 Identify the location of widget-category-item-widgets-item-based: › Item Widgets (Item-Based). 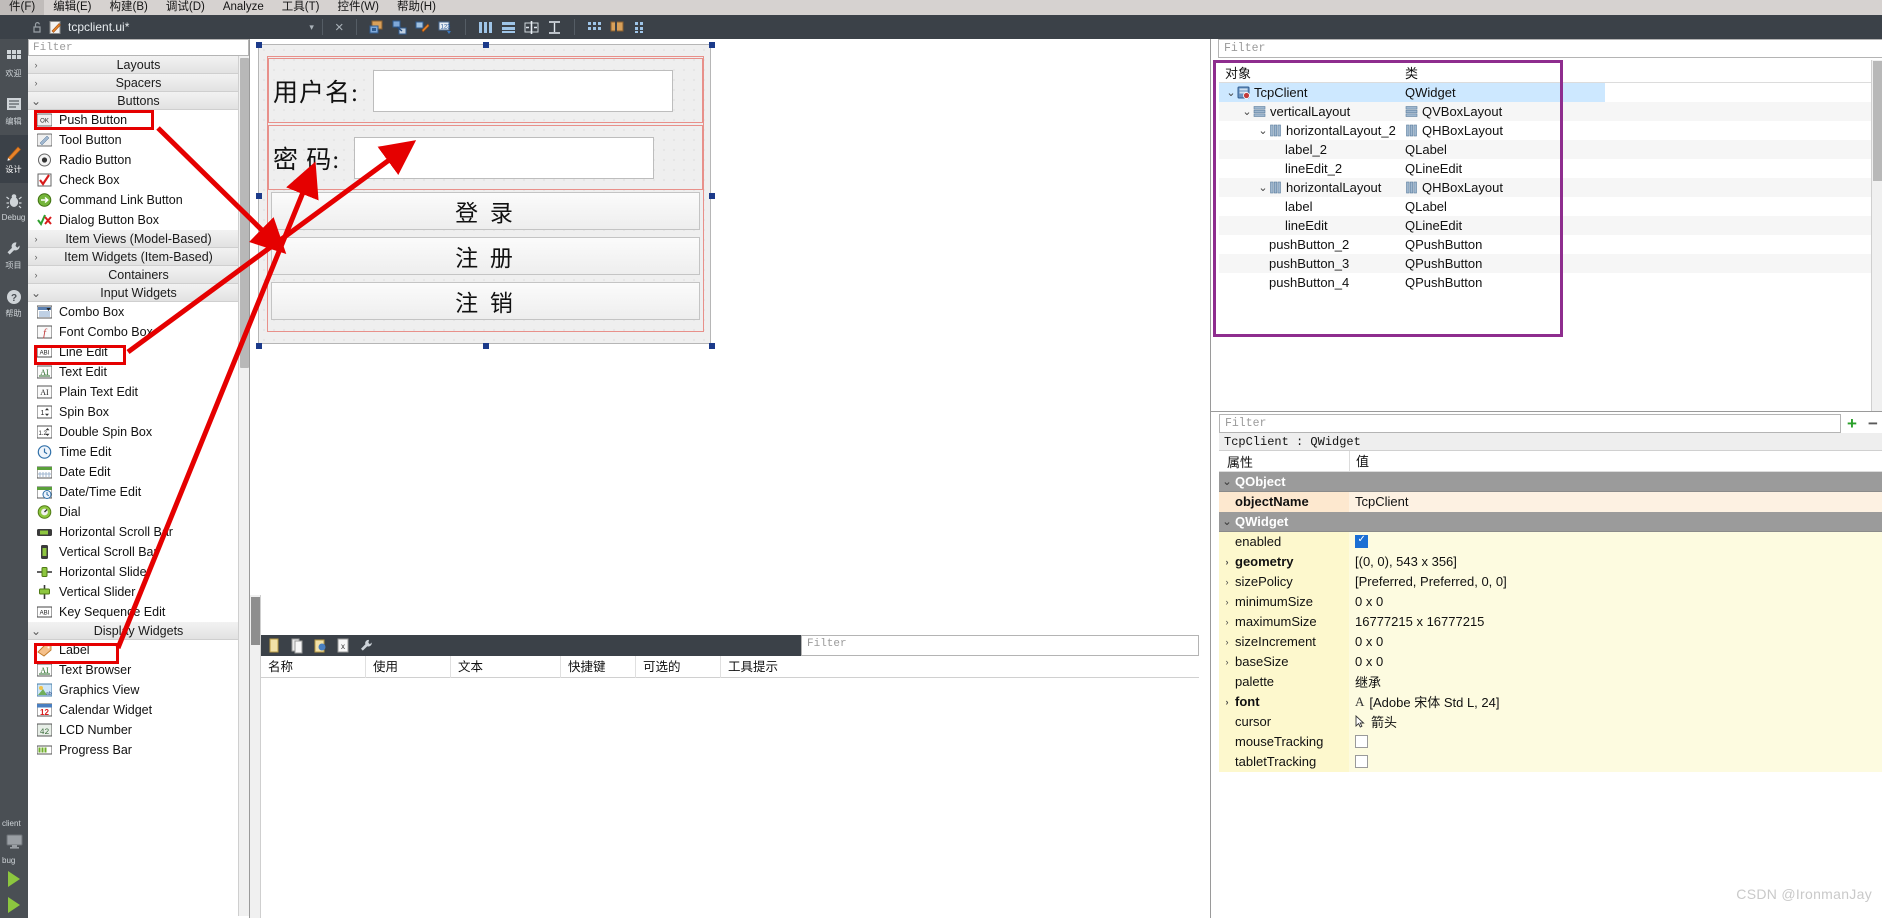
(138, 257).